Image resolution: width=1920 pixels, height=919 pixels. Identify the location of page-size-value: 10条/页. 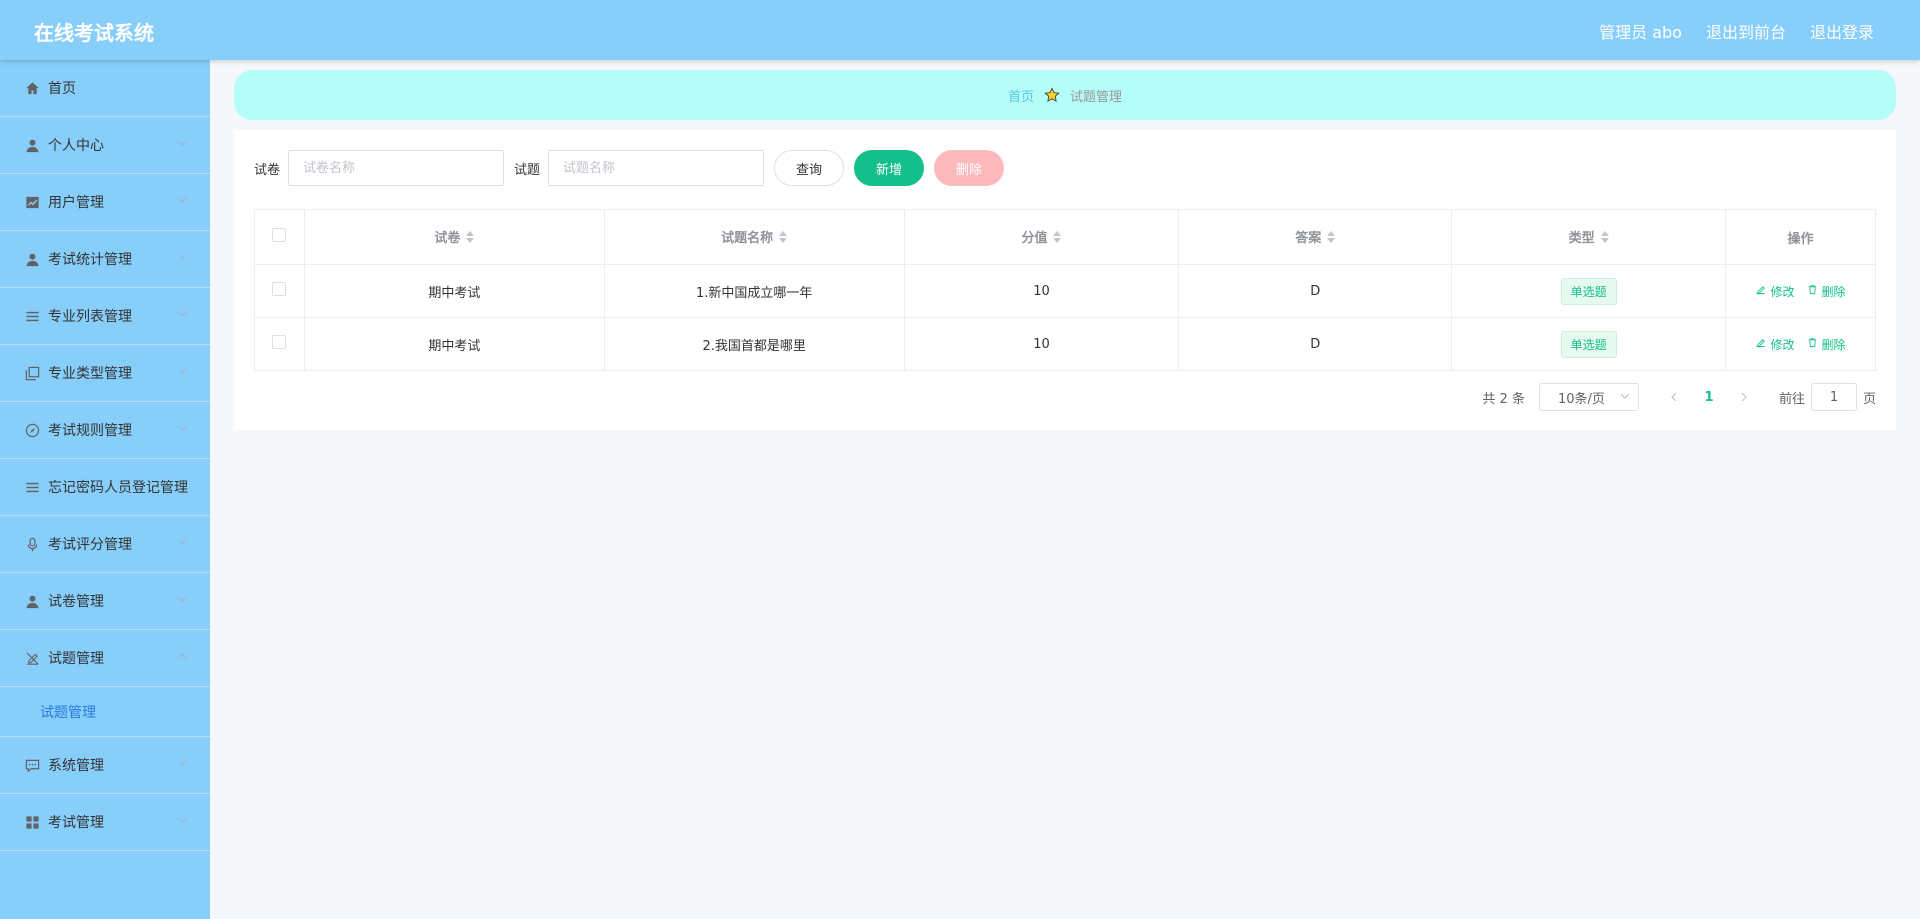
(1581, 399).